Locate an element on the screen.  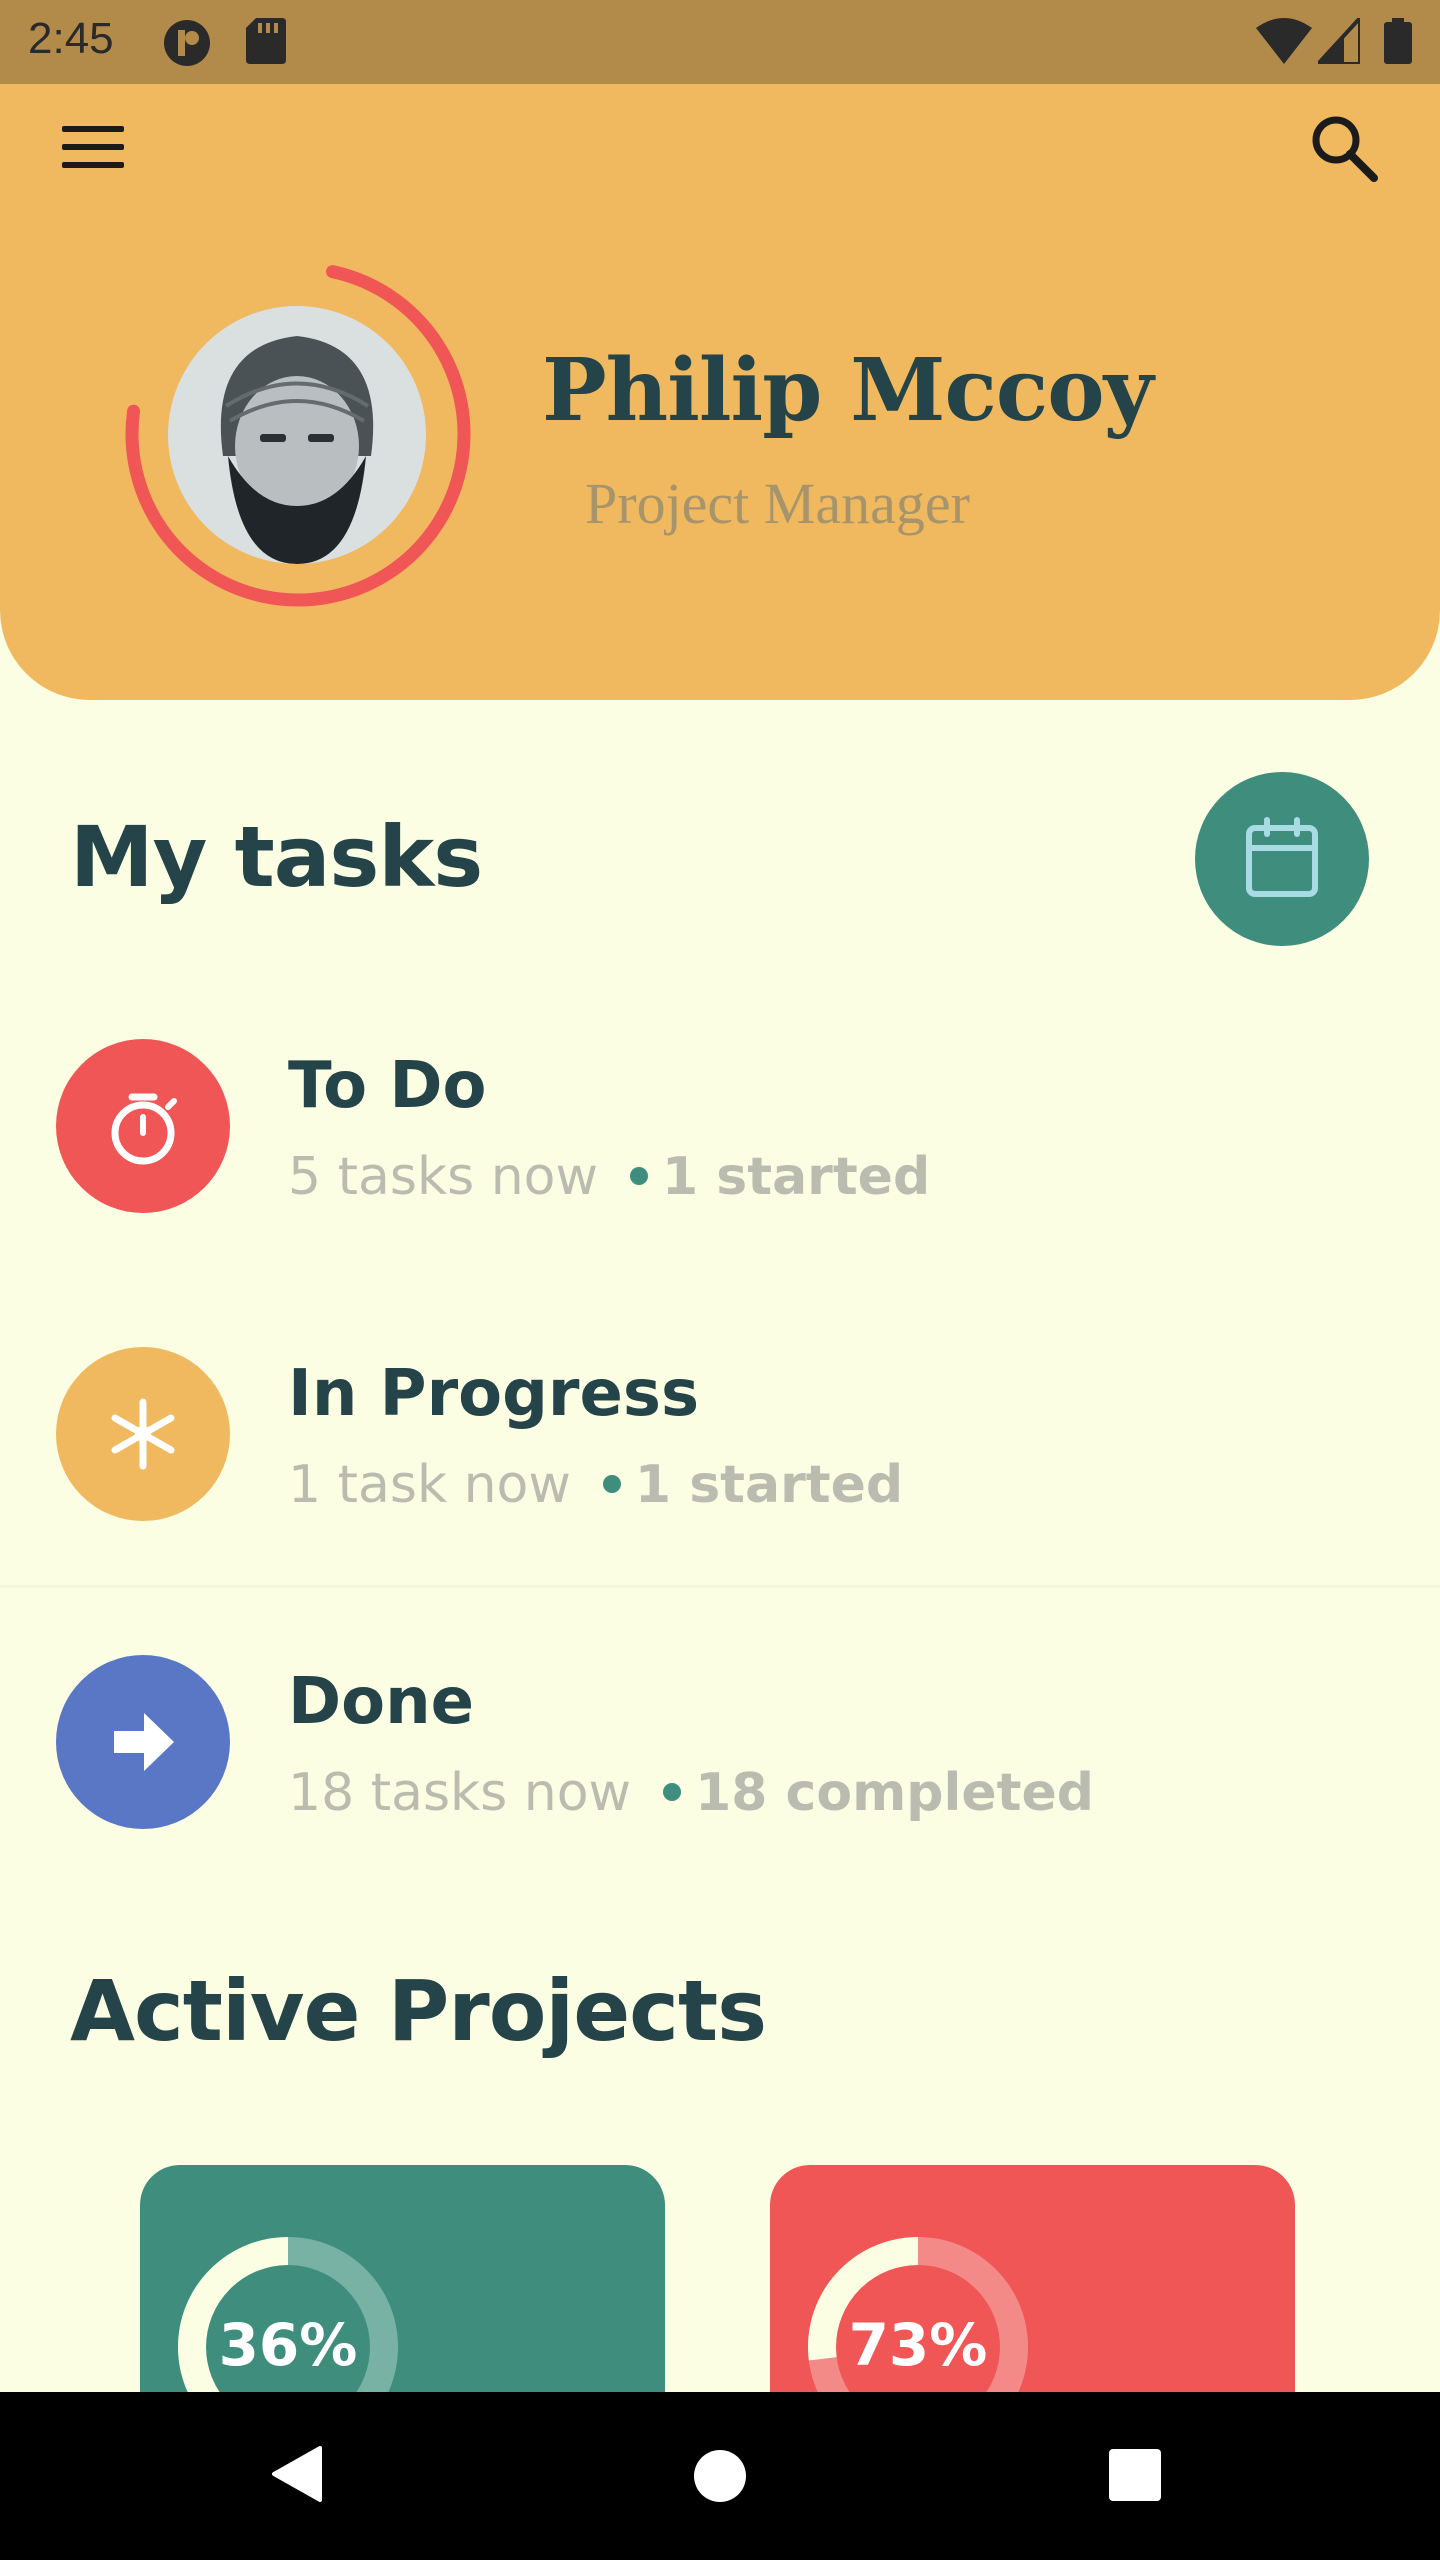
status-bar: 2:45 is located at coordinates (720, 42).